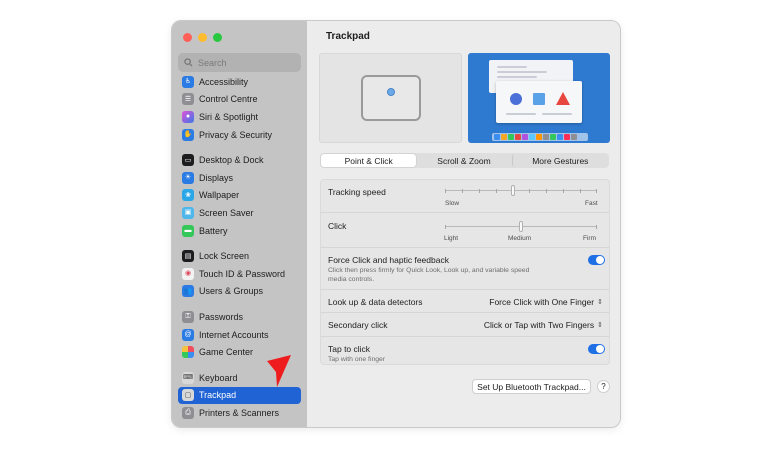 The width and height of the screenshot is (768, 461). Describe the element at coordinates (279, 371) in the screenshot. I see `annotation-arrow-icon` at that location.